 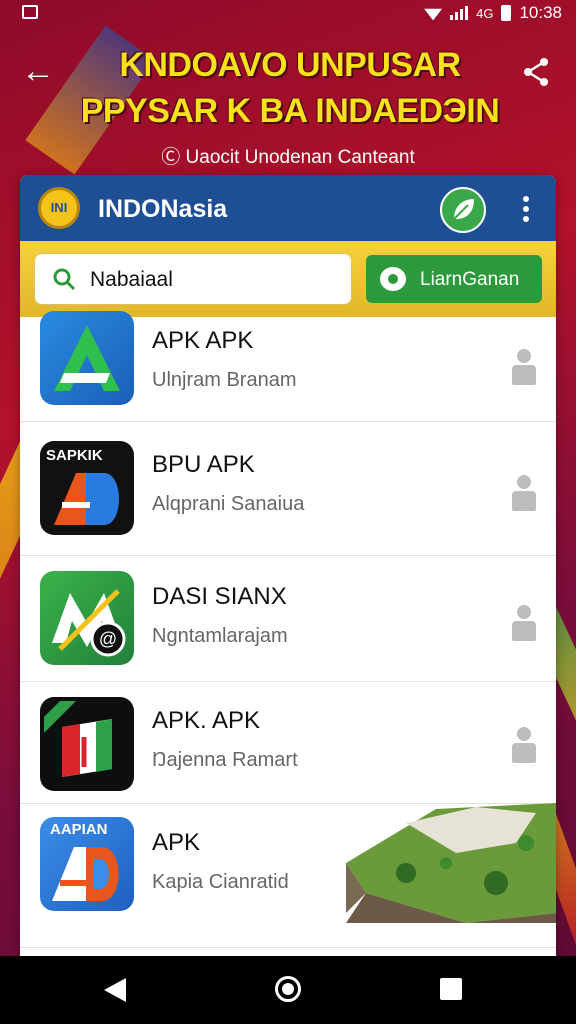 I want to click on search-icon, so click(x=64, y=279).